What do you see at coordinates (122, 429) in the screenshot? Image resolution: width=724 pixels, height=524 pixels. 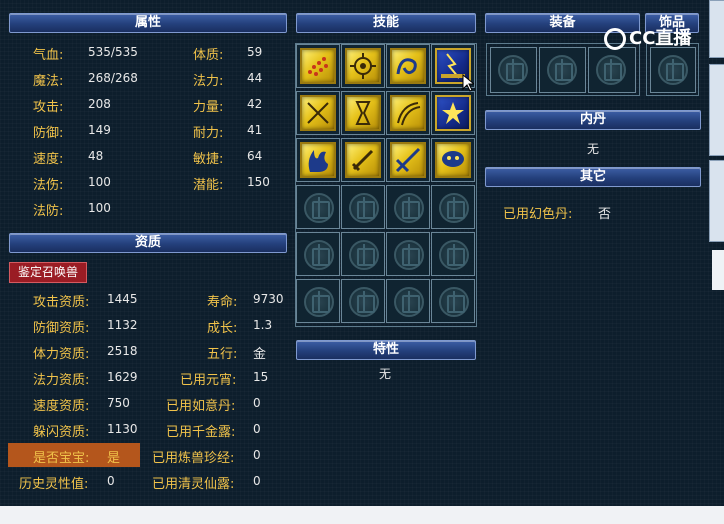 I see `apt-value-dodge: 1130` at bounding box center [122, 429].